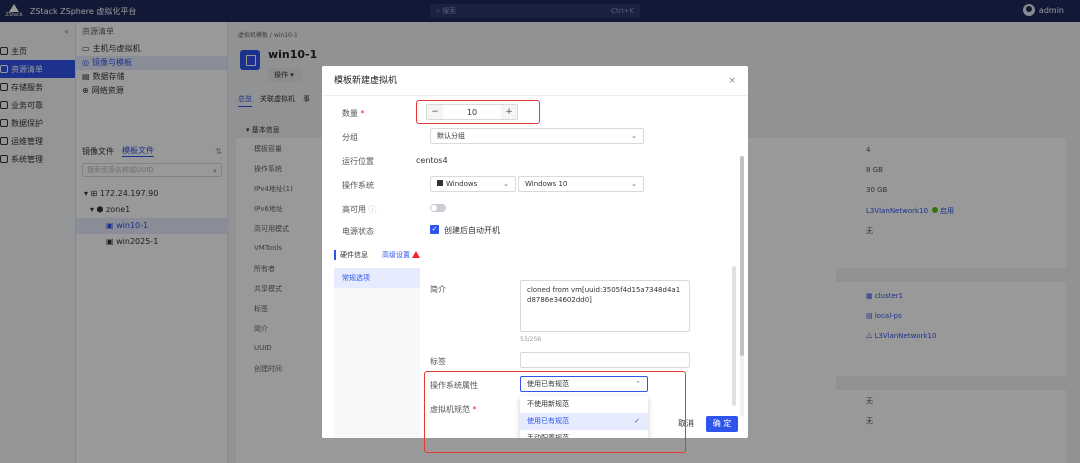  Describe the element at coordinates (742, 256) in the screenshot. I see `scrollbar-thumb` at that location.